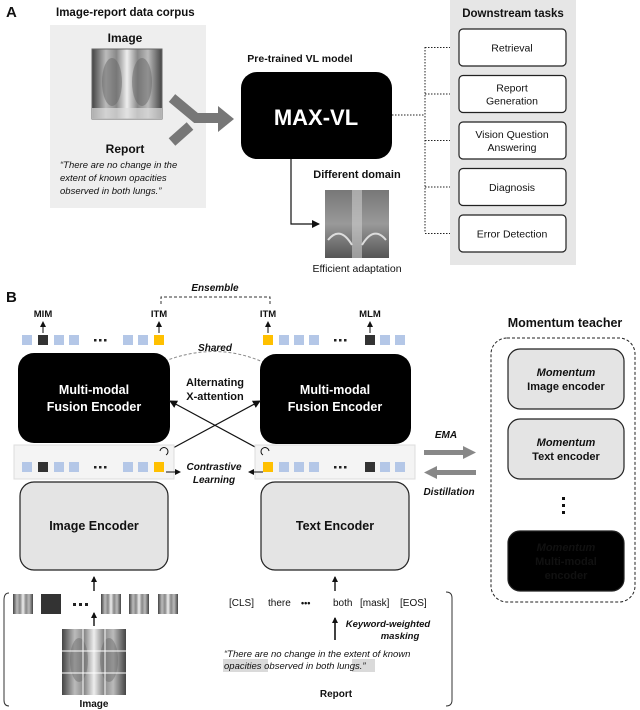  I want to click on image-bracket, so click(6, 649).